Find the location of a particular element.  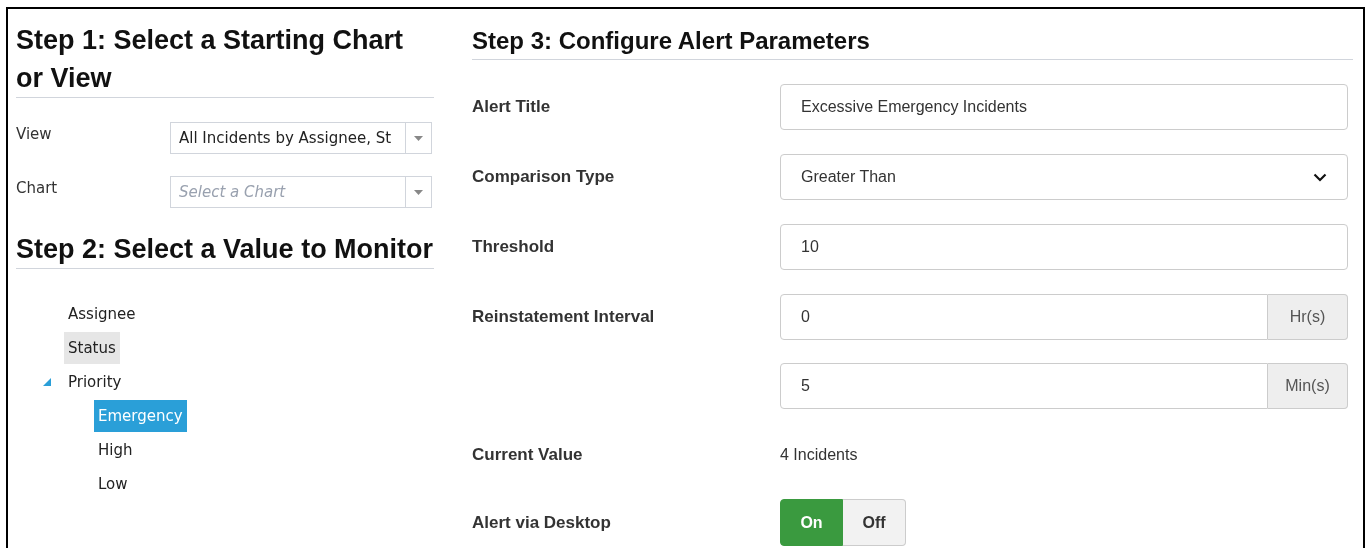

tree-item: Status is located at coordinates (92, 348).